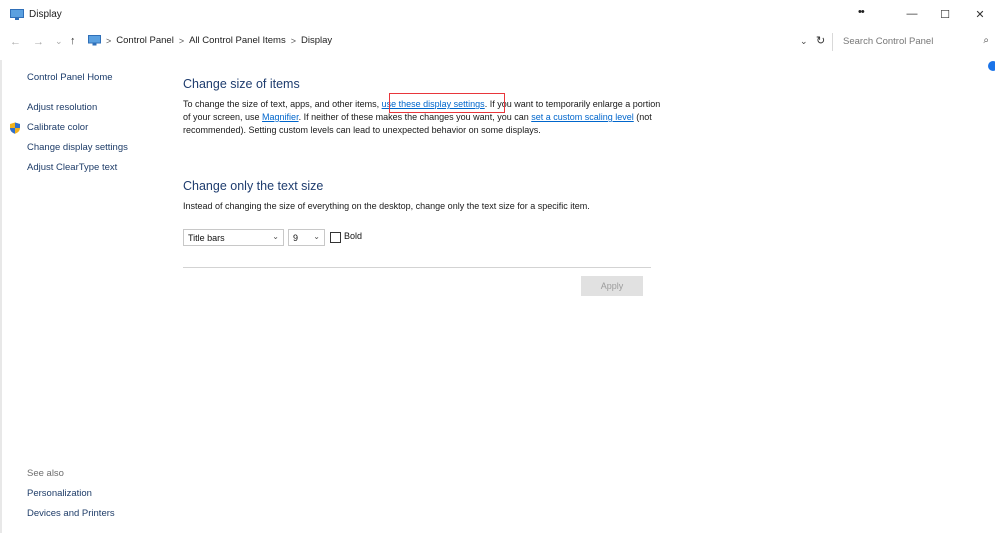 The width and height of the screenshot is (995, 533). Describe the element at coordinates (38, 42) in the screenshot. I see `forward-button: →` at that location.